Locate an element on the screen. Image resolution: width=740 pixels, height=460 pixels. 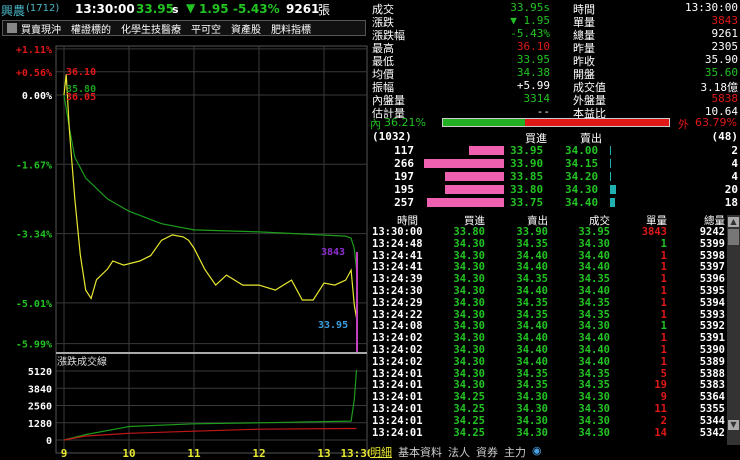
tick-cell: 9 is located at coordinates (663, 397).